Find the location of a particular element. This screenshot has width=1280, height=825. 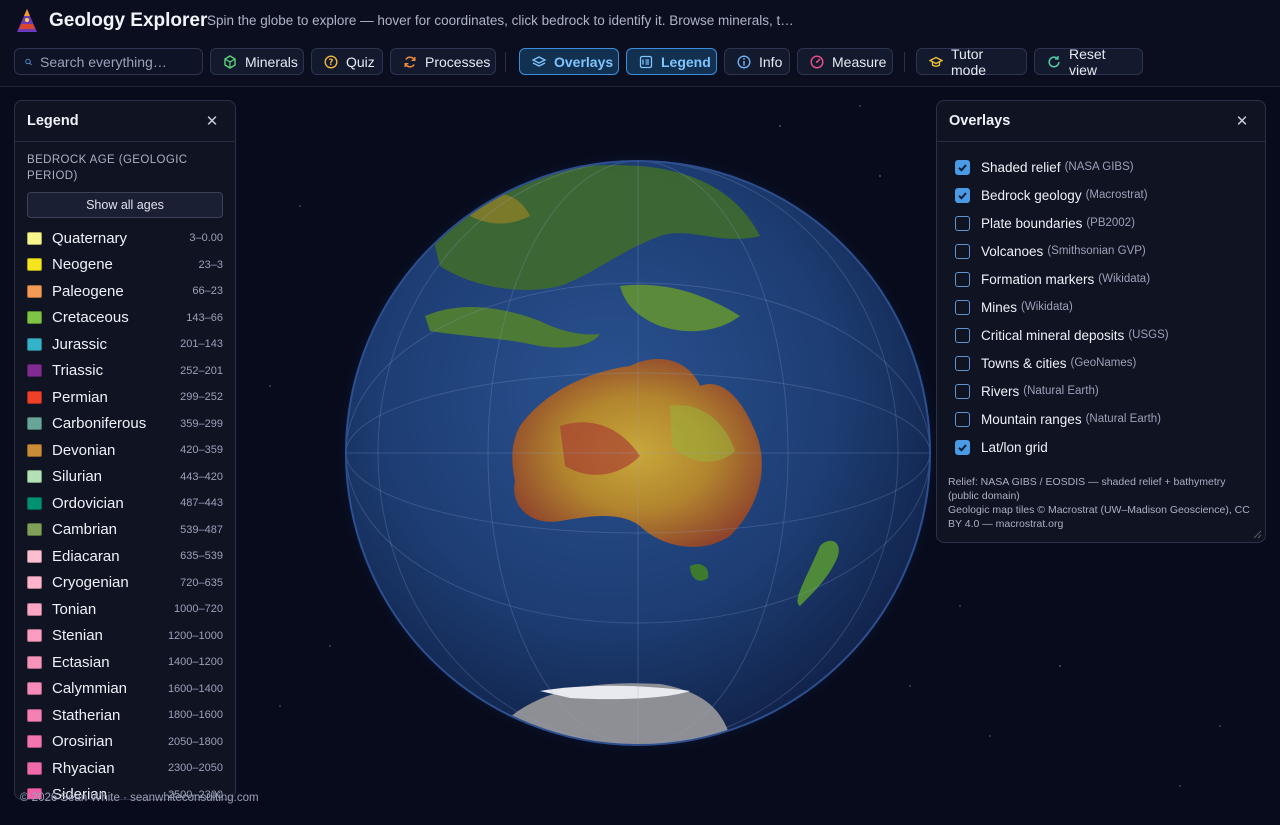

legend-item: Ediacaran 635–539 is located at coordinates (125, 556).